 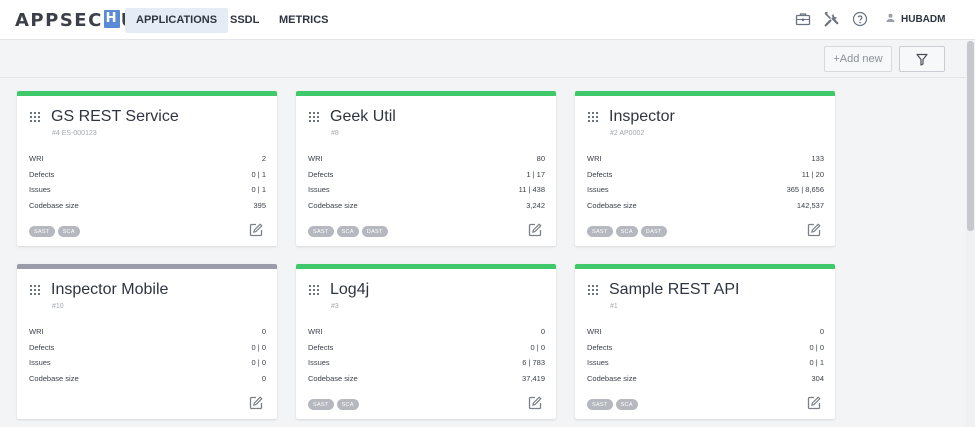 I want to click on card-title: Inspector, so click(x=642, y=117).